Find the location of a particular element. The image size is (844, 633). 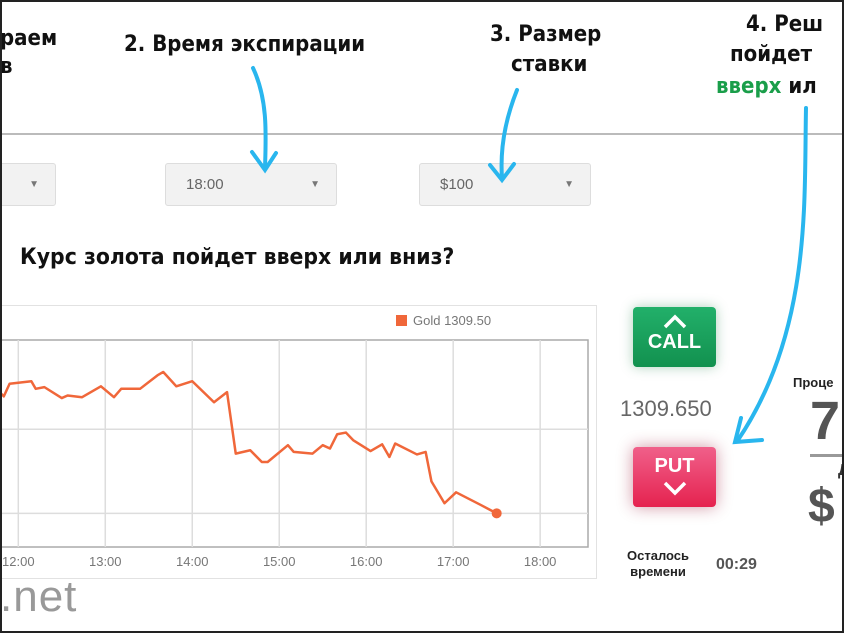

x-tick-label: 18:00 is located at coordinates (540, 561).